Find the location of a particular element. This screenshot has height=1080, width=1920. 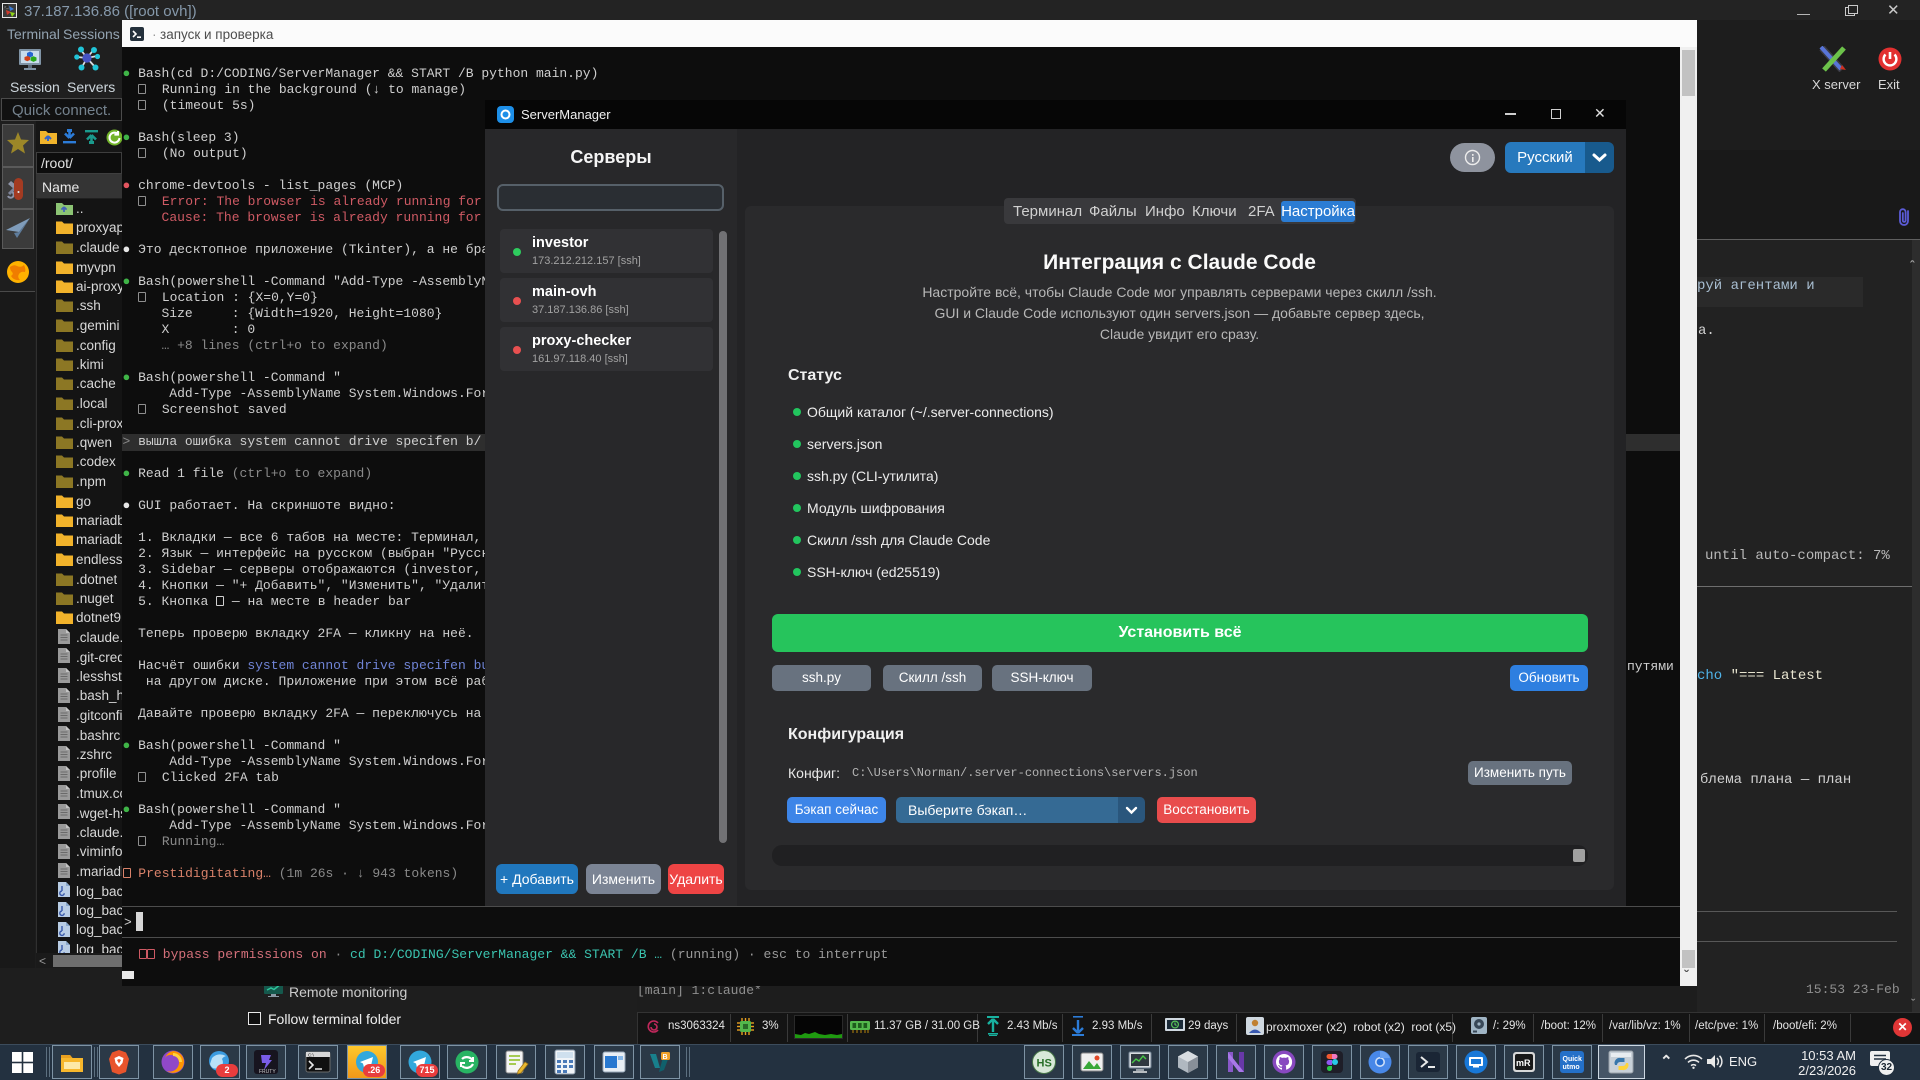

svg-text: HS is located at coordinates (1044, 1064).